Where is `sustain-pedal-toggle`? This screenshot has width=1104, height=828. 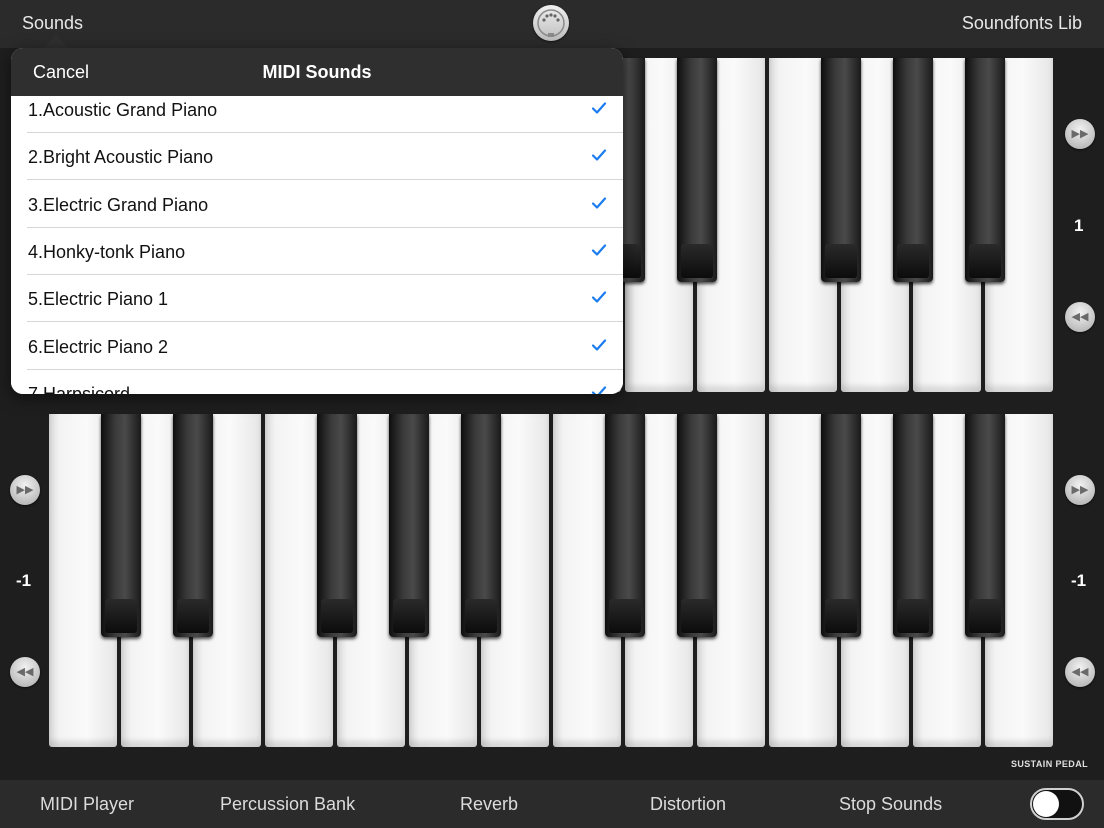
sustain-pedal-toggle is located at coordinates (1057, 804).